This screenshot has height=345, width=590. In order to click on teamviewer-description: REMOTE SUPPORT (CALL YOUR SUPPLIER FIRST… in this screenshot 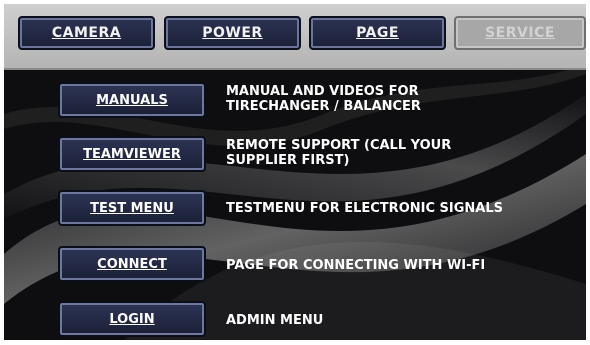, I will do `click(339, 153)`.